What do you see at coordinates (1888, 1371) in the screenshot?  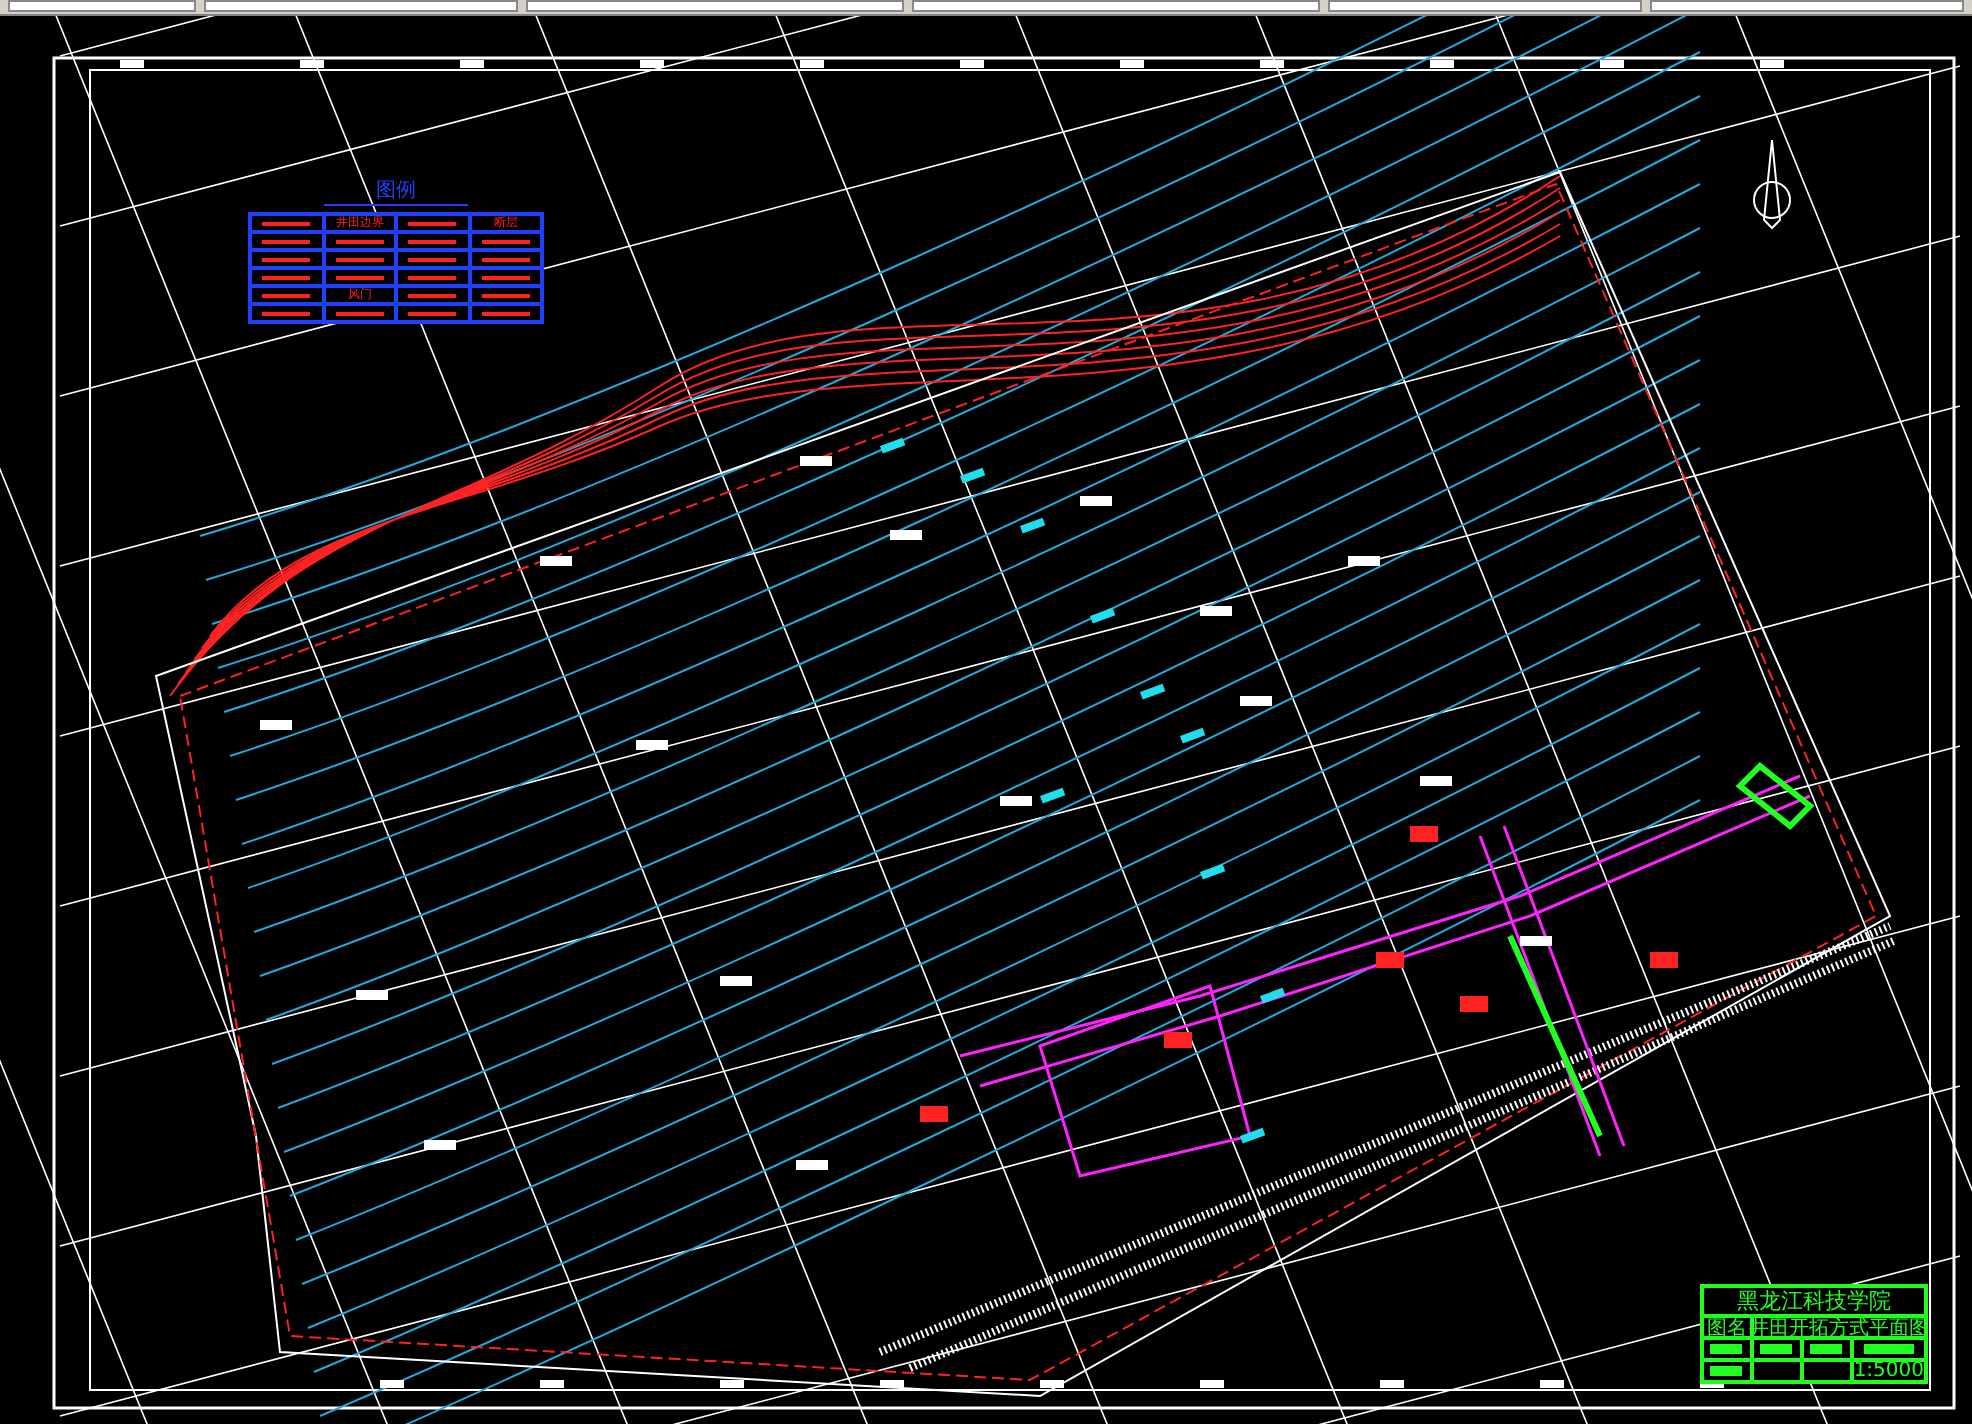 I see `scale-value: 1:5000` at bounding box center [1888, 1371].